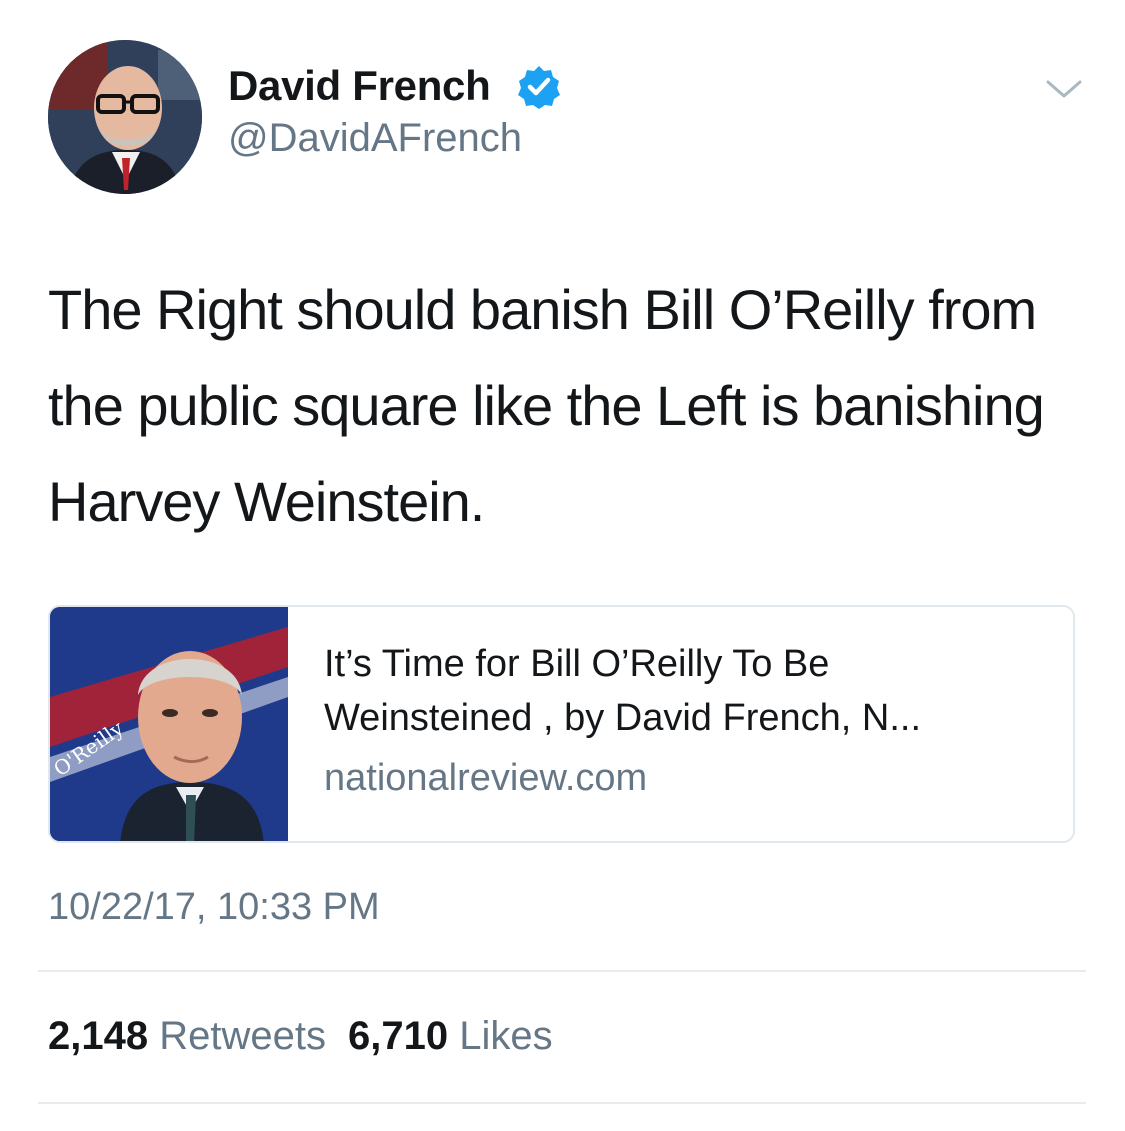  Describe the element at coordinates (375, 138) in the screenshot. I see `user-handle: @DavidAFrench` at that location.